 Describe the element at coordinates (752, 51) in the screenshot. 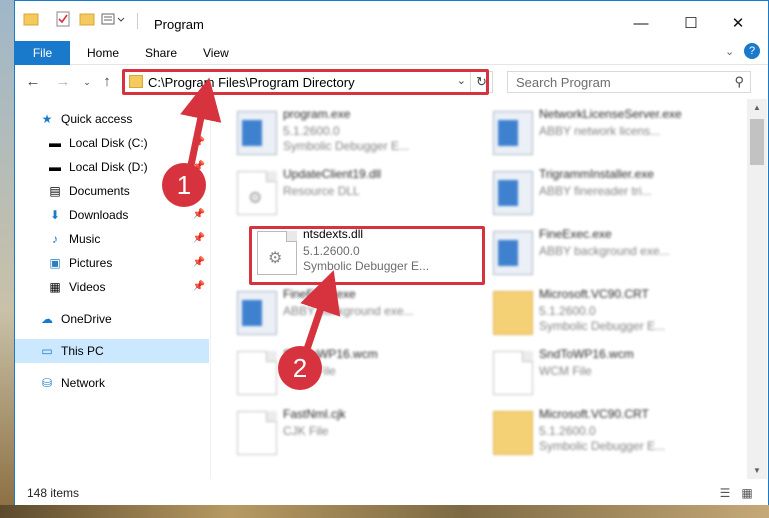

I see `help-icon: ?` at that location.